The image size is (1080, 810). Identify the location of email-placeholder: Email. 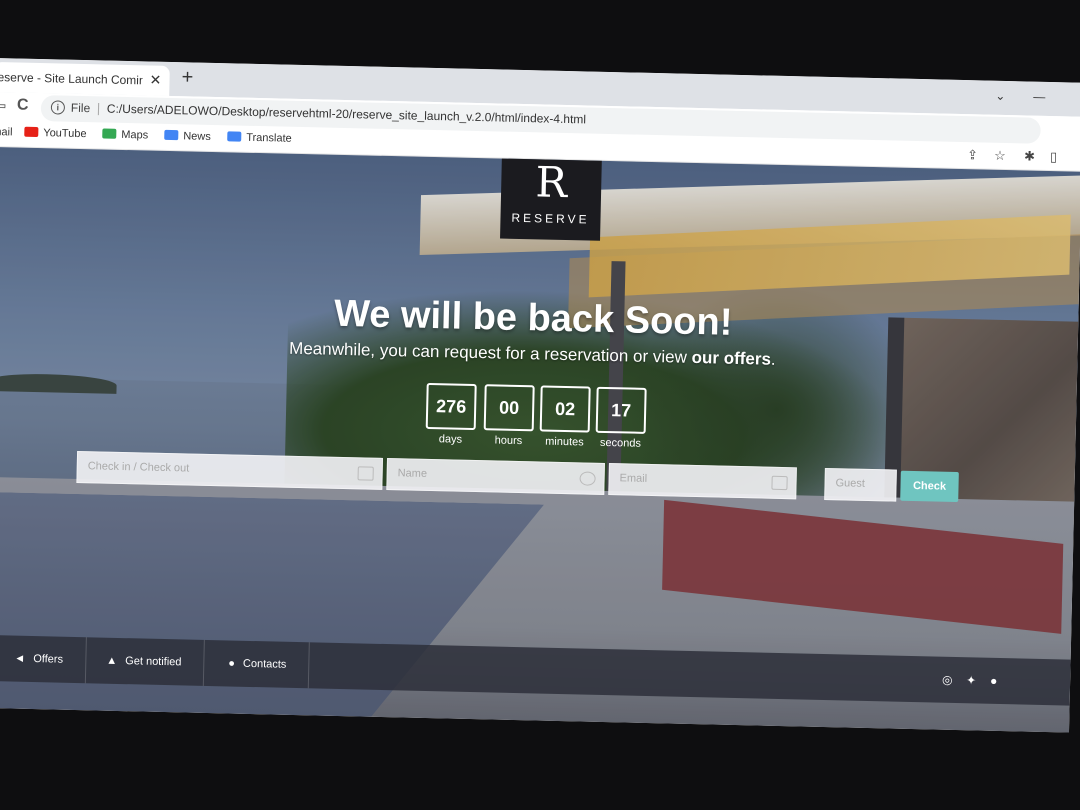
(633, 478).